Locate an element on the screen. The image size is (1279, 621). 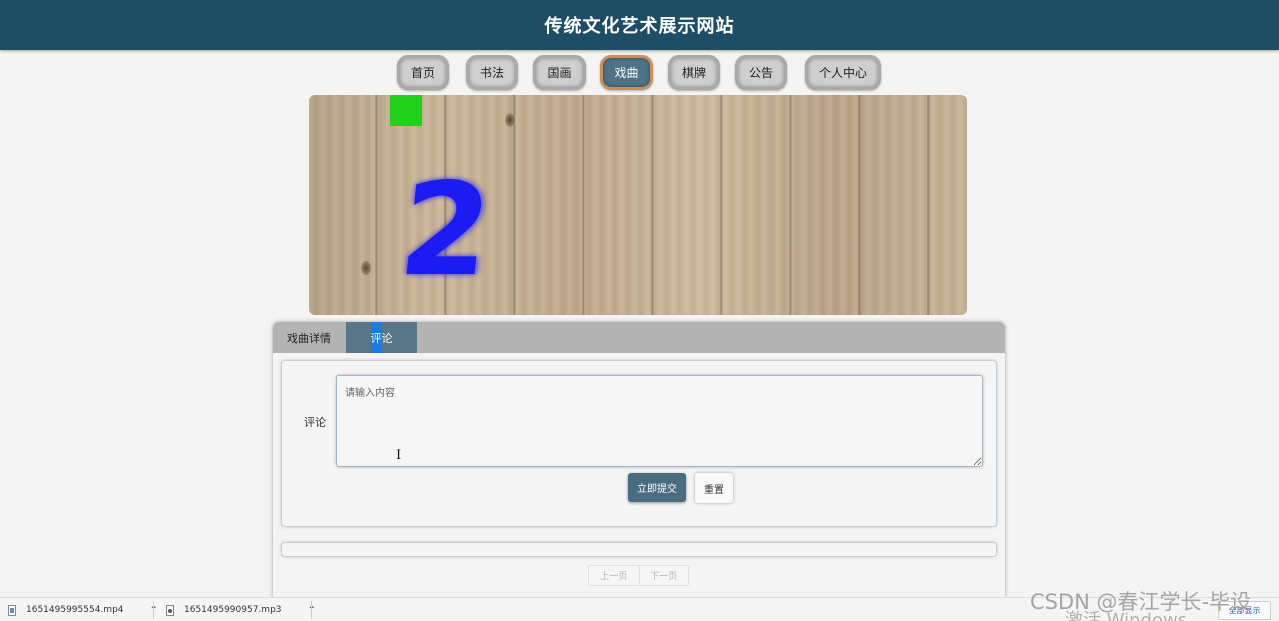
nav-announcements: 公告 is located at coordinates (761, 72).